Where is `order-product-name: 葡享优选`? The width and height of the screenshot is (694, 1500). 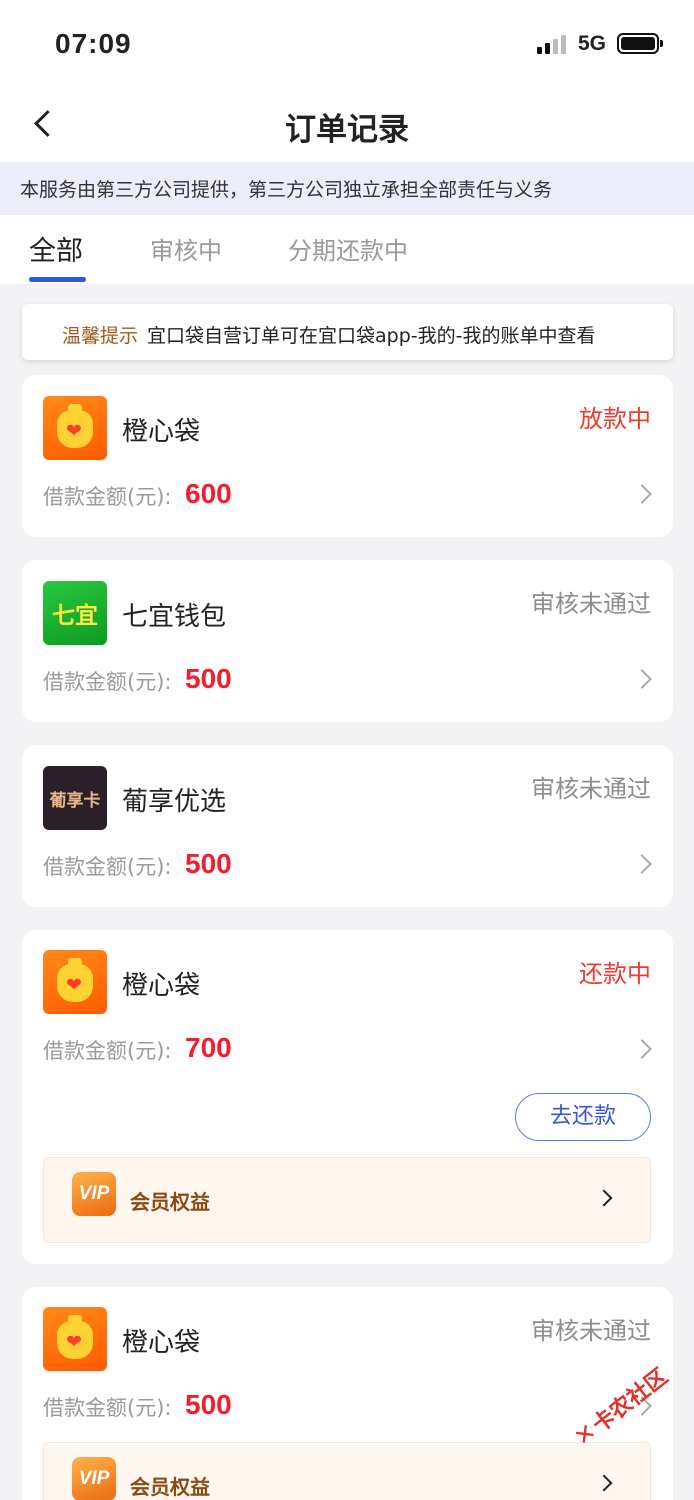
order-product-name: 葡享优选 is located at coordinates (174, 802).